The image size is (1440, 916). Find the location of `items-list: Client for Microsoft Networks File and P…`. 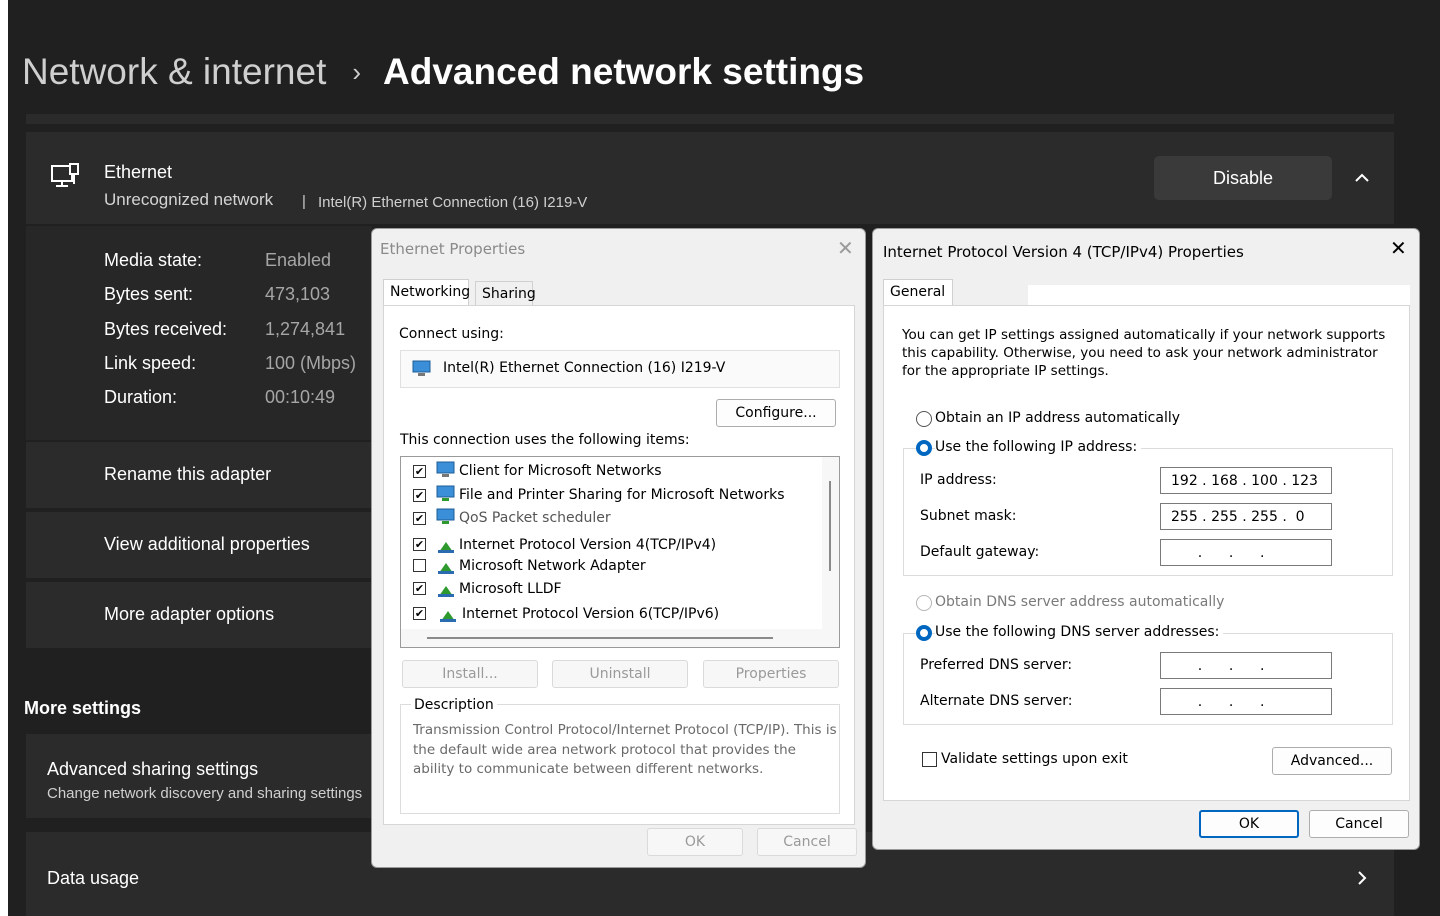

items-list: Client for Microsoft Networks File and P… is located at coordinates (620, 552).